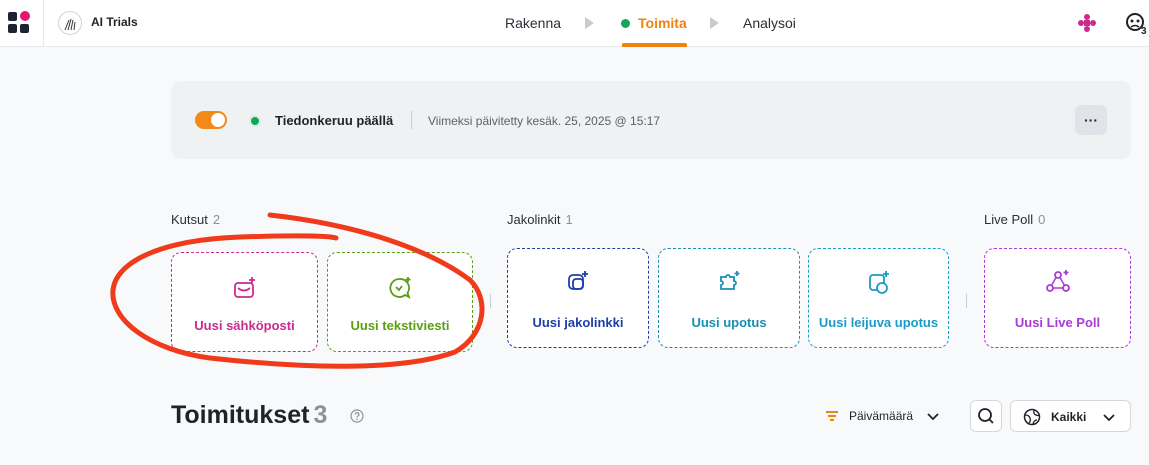  Describe the element at coordinates (832, 416) in the screenshot. I see `sort-icon` at that location.